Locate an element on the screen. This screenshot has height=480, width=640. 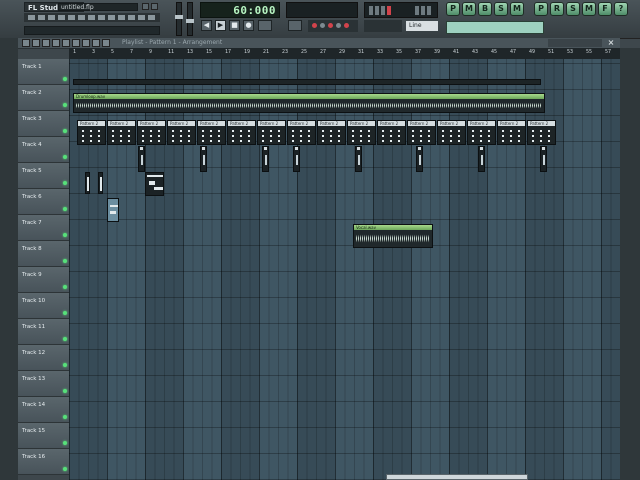
save-icon: S is located at coordinates (573, 9).